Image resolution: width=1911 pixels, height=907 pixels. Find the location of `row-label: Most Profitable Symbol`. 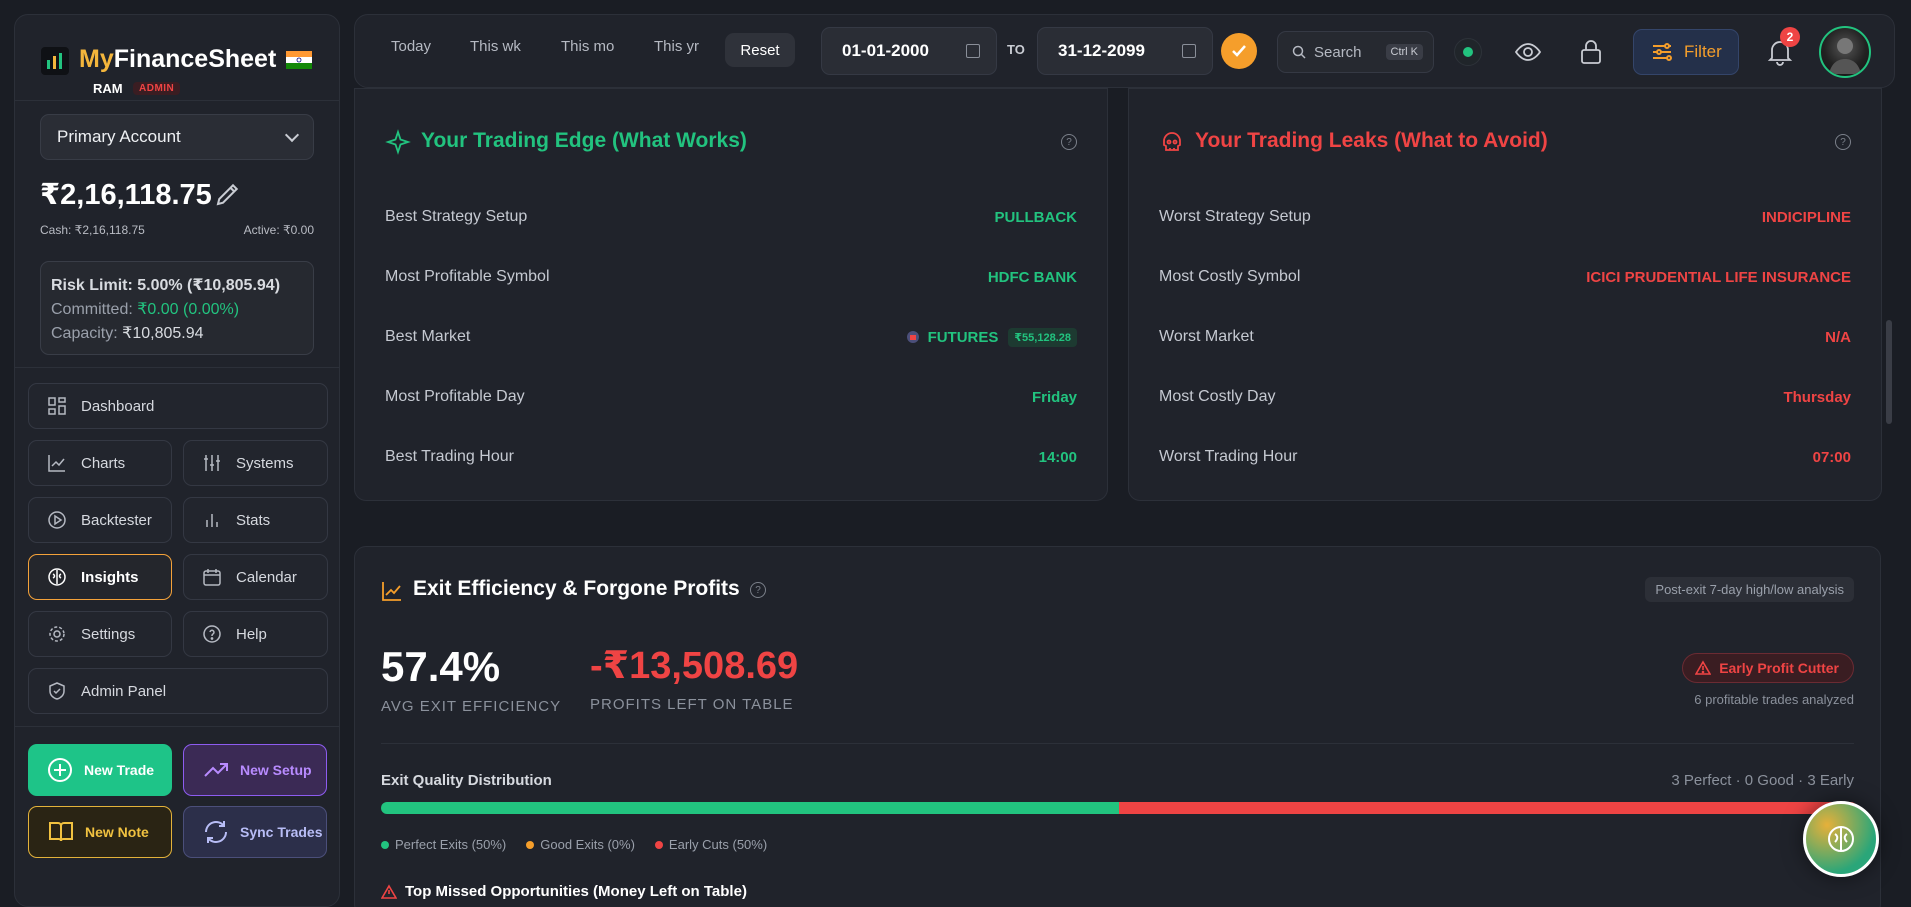

row-label: Most Profitable Symbol is located at coordinates (467, 276).